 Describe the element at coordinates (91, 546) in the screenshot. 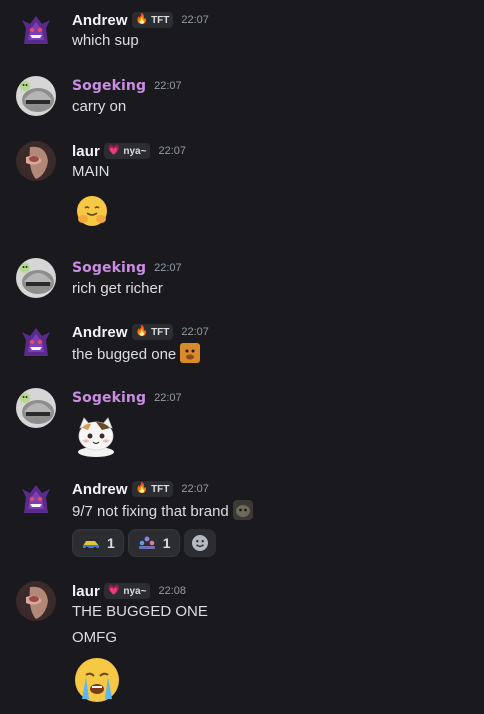

I see `car-emoji` at that location.